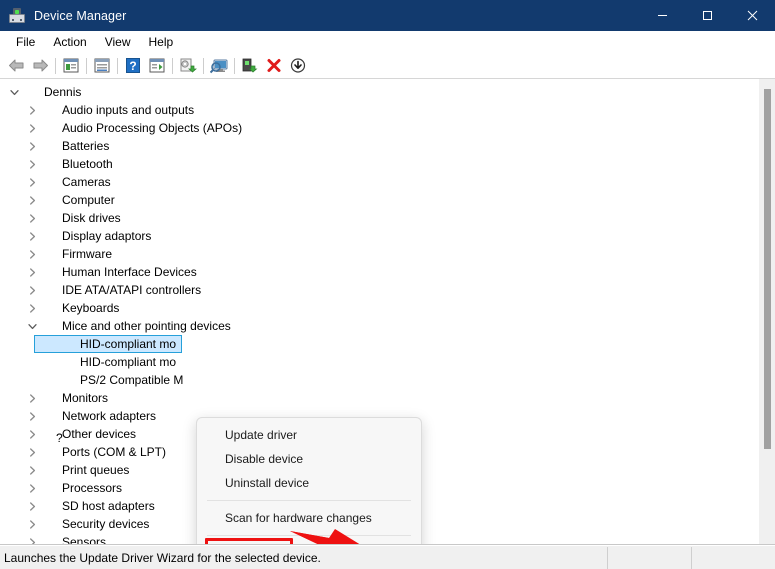 The height and width of the screenshot is (569, 775). I want to click on menu-action: Action, so click(69, 42).